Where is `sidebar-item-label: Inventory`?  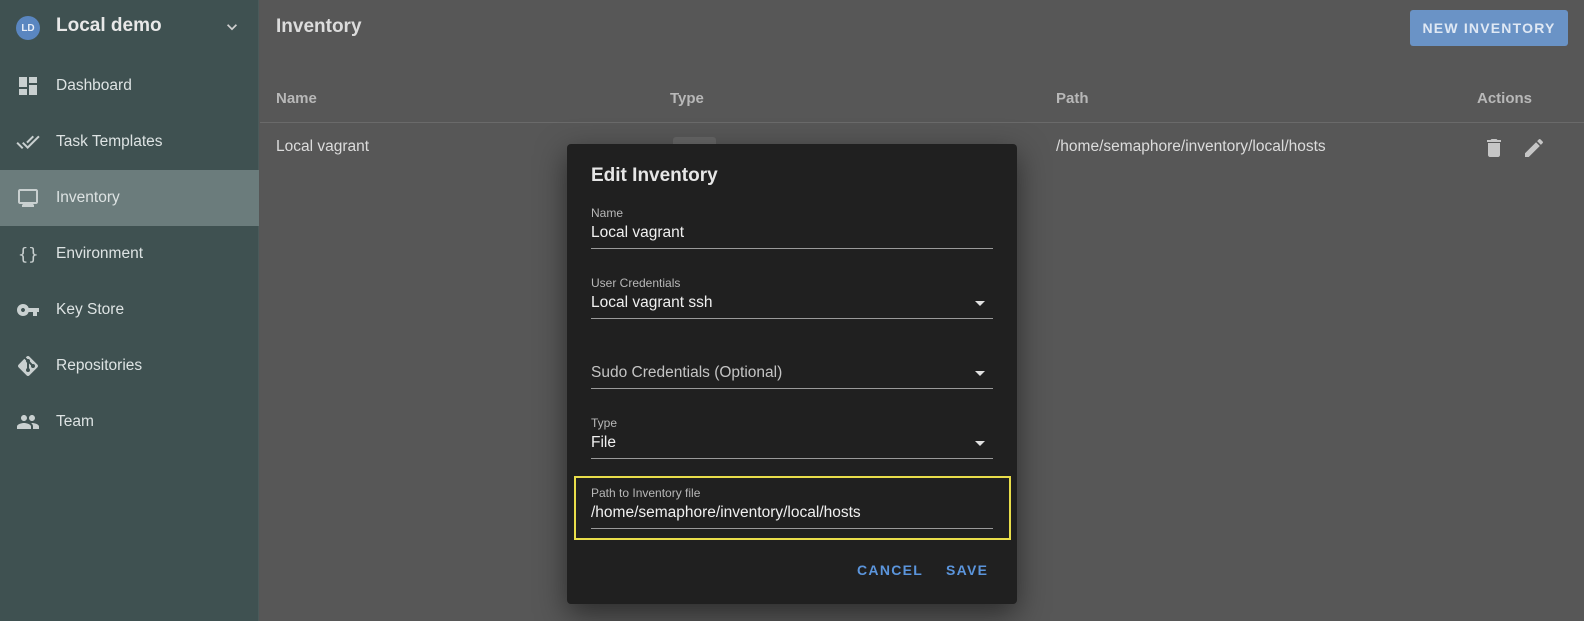 sidebar-item-label: Inventory is located at coordinates (88, 197).